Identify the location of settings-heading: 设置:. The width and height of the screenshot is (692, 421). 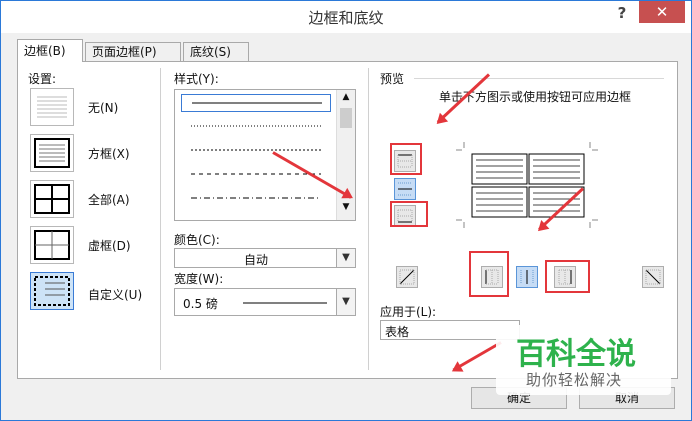
(42, 79).